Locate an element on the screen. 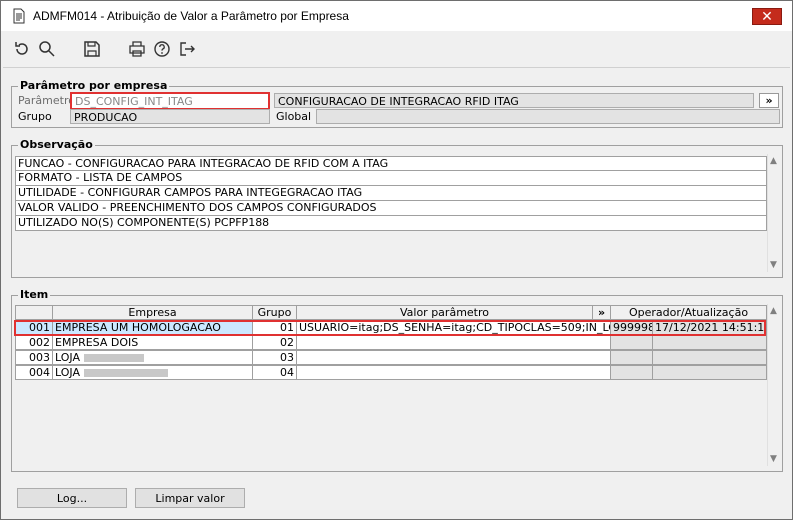  print-icon is located at coordinates (137, 49).